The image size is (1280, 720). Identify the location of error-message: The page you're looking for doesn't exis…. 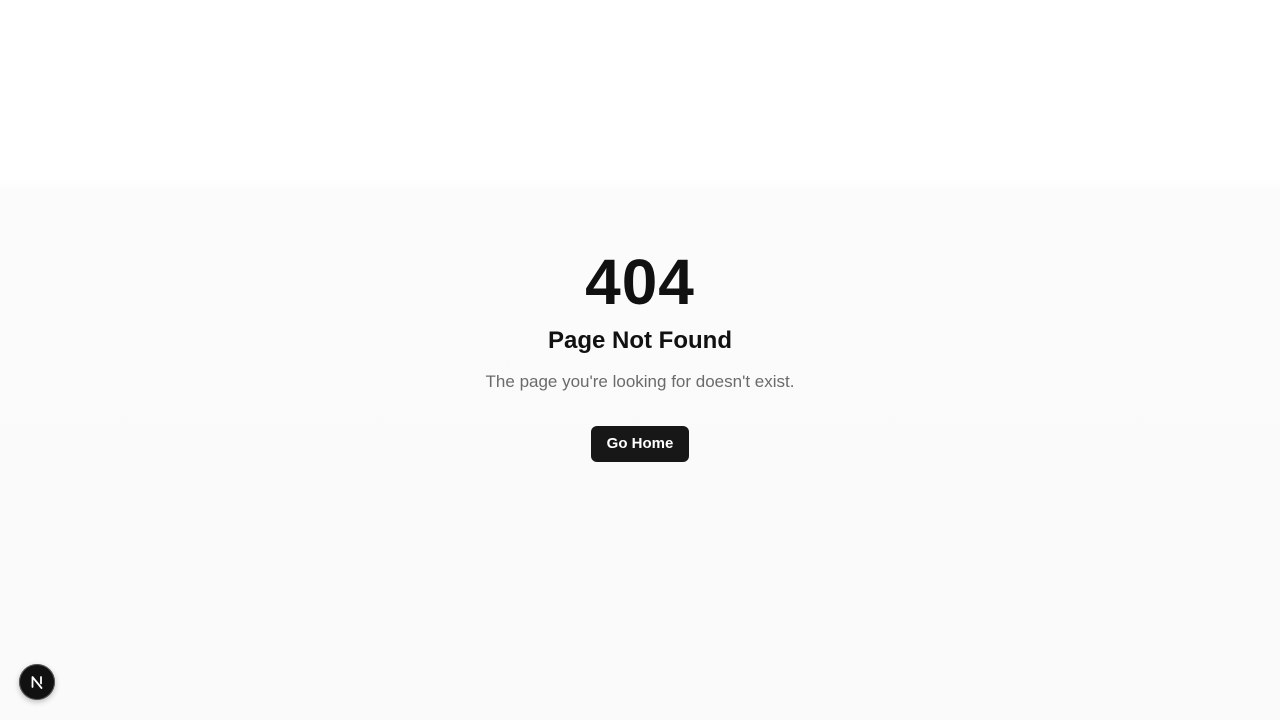
(640, 381).